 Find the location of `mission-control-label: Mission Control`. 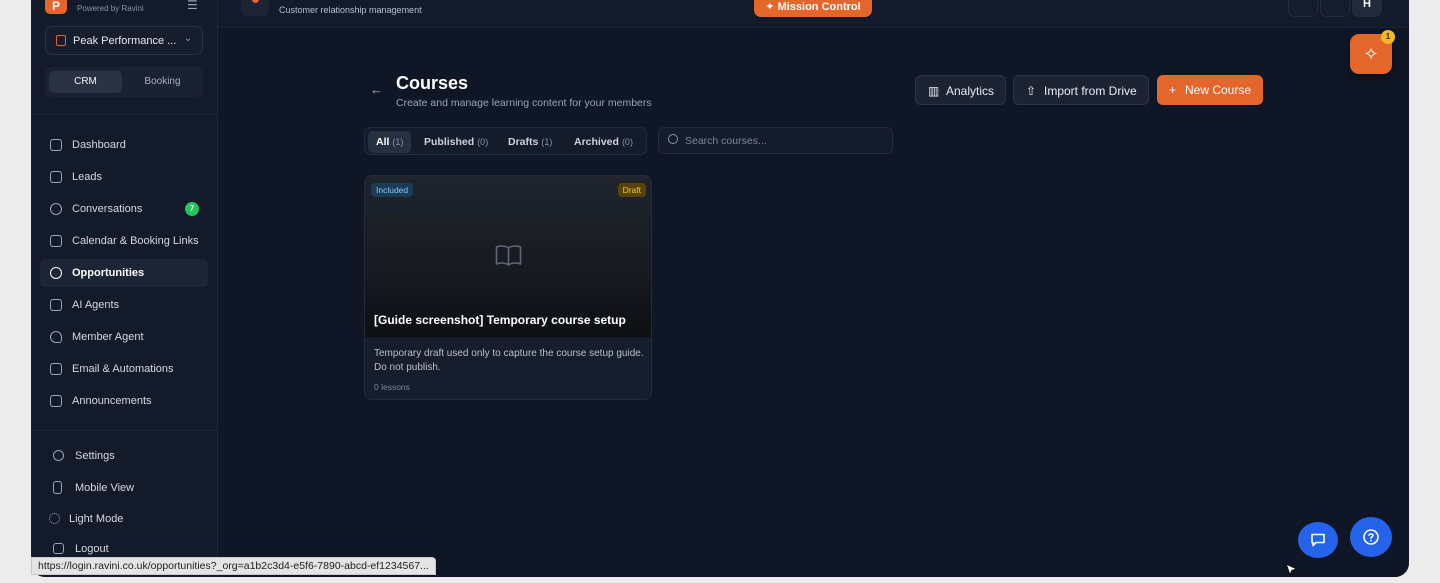

mission-control-label: Mission Control is located at coordinates (819, 7).